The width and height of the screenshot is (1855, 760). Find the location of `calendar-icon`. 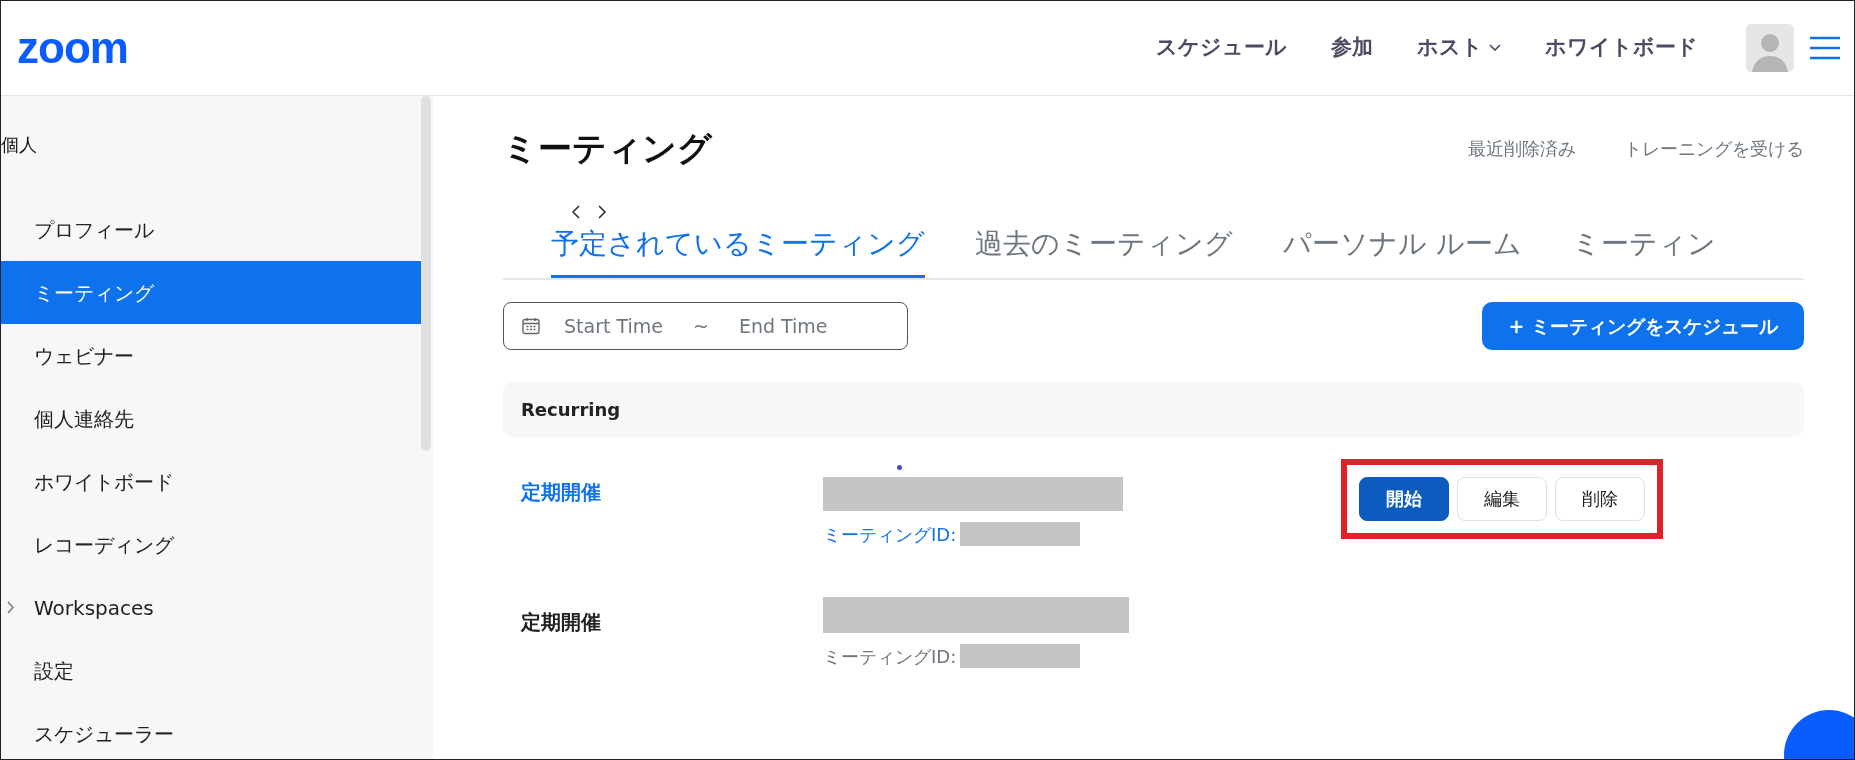

calendar-icon is located at coordinates (531, 325).